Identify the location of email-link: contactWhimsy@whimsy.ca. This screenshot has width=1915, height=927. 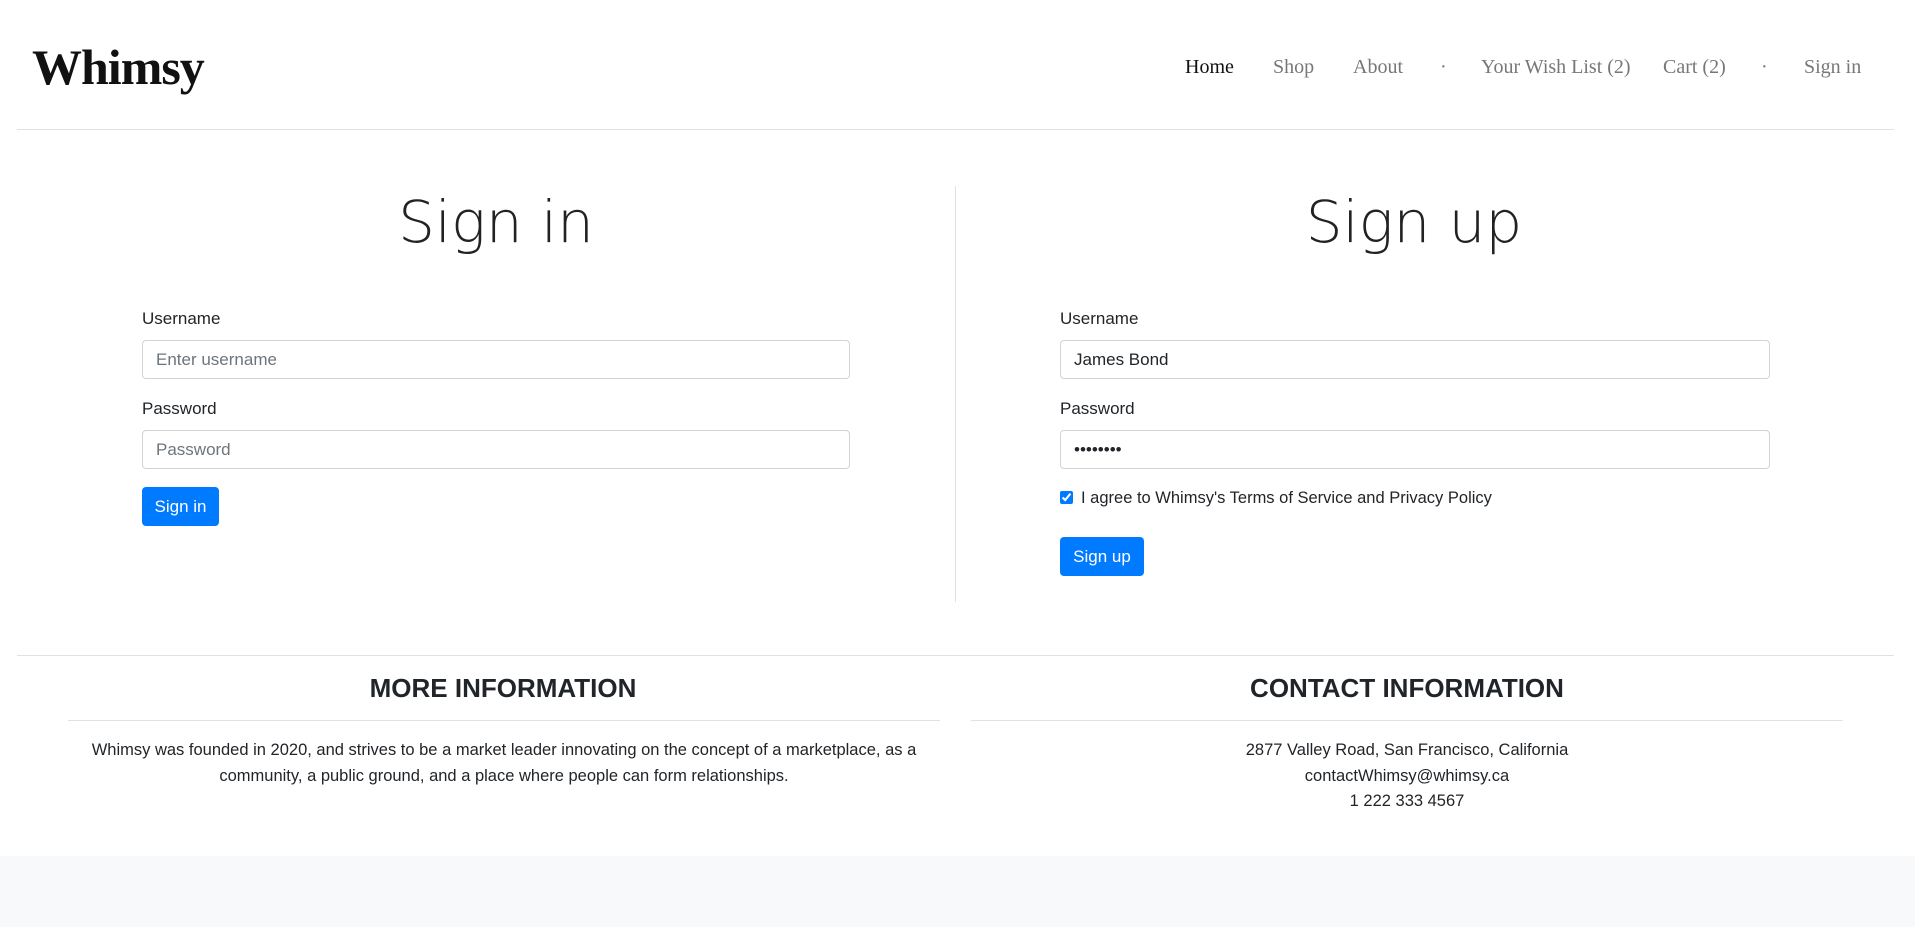
(1407, 777).